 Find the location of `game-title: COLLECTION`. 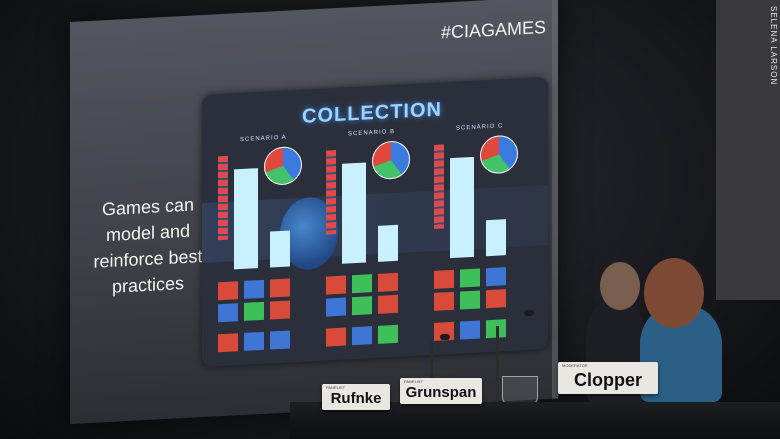

game-title: COLLECTION is located at coordinates (372, 113).